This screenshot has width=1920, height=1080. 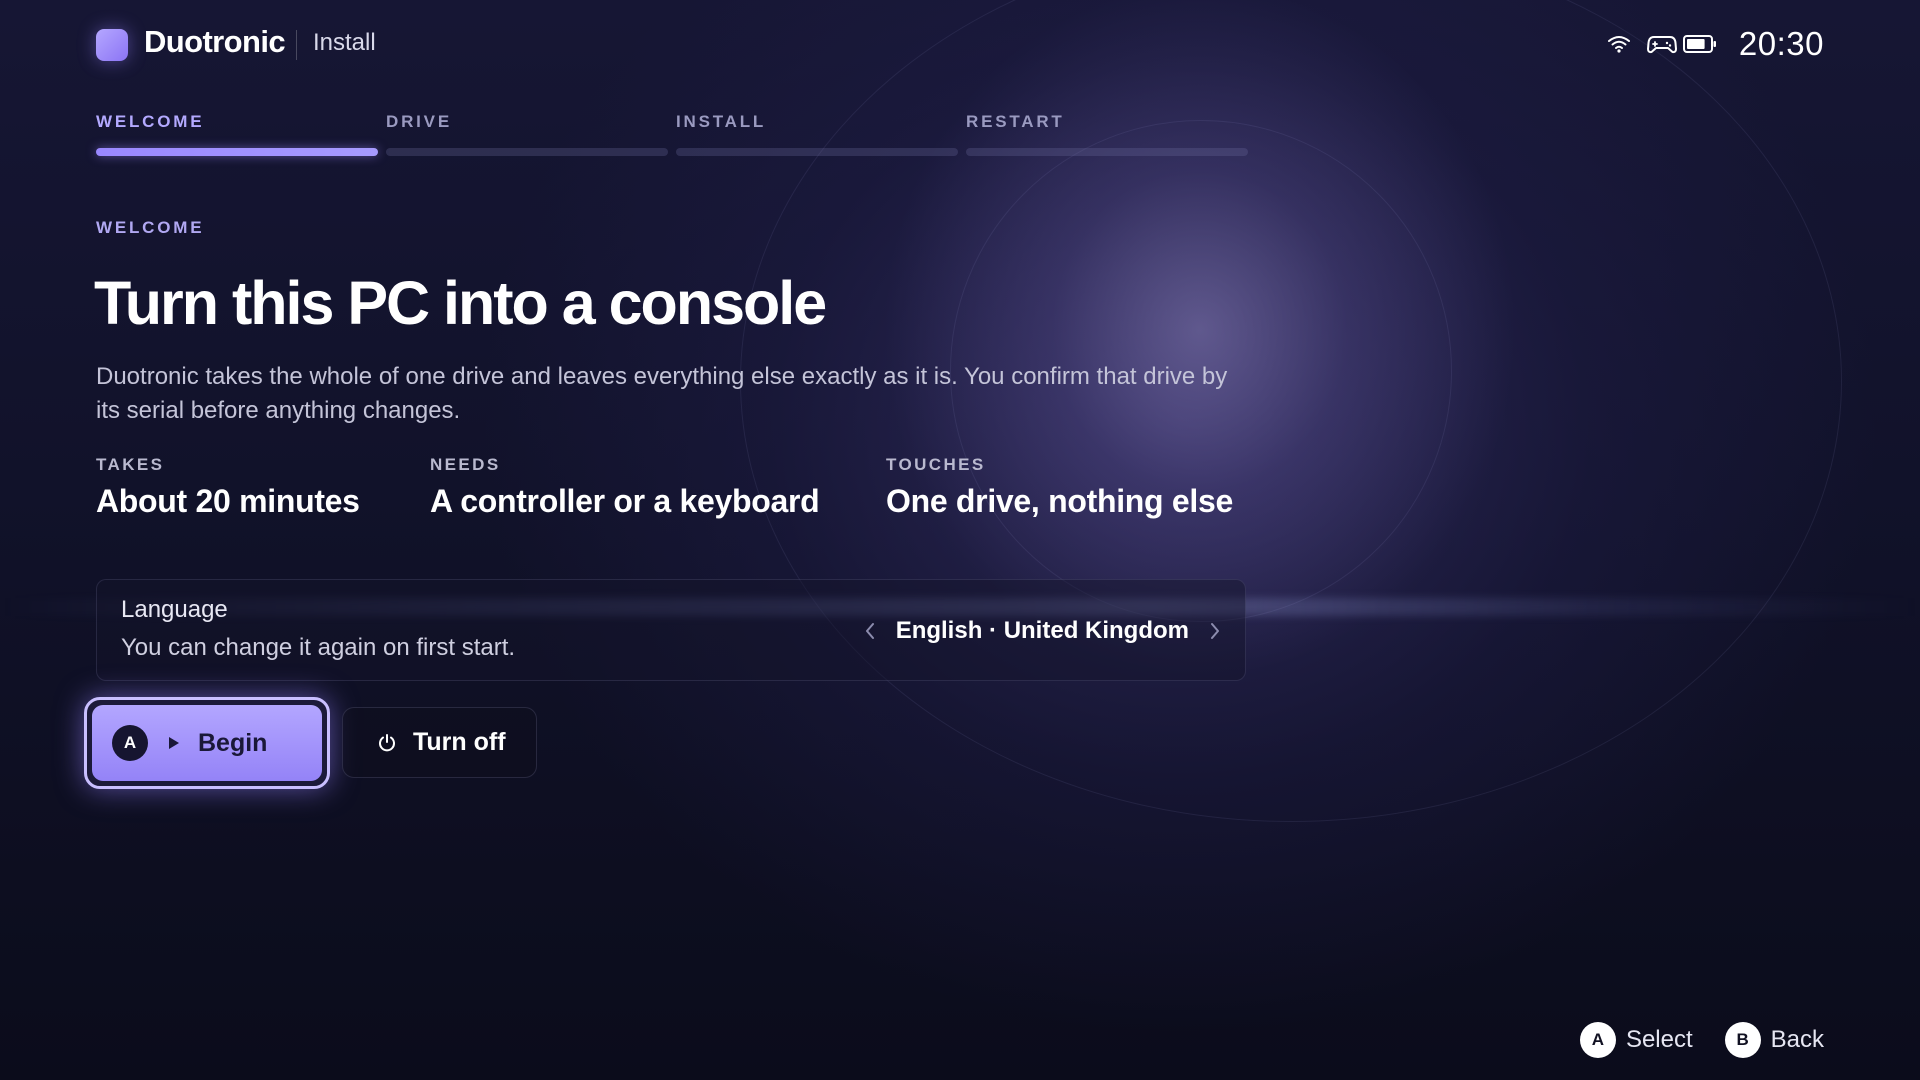 What do you see at coordinates (150, 121) in the screenshot?
I see `step-label: WELCOME` at bounding box center [150, 121].